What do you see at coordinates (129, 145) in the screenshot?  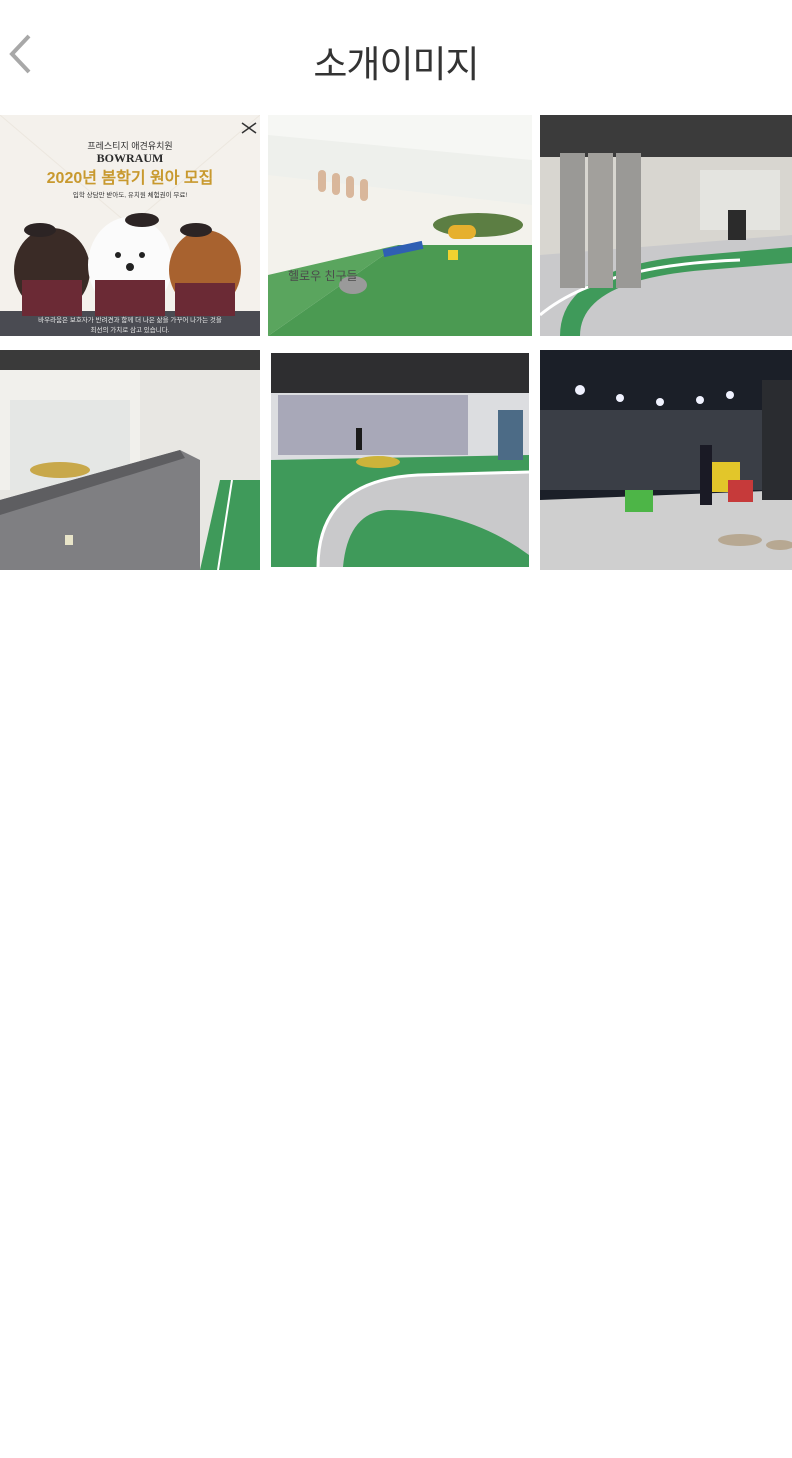 I see `poster-banner-small: 프레스티지 애견유치원` at bounding box center [129, 145].